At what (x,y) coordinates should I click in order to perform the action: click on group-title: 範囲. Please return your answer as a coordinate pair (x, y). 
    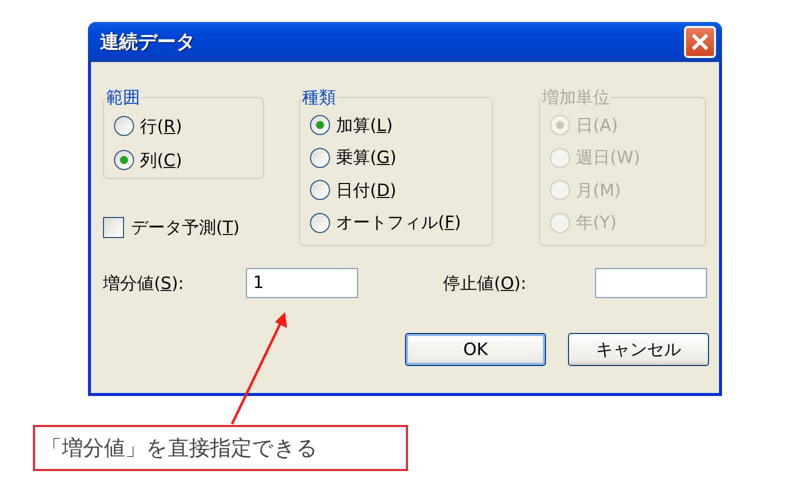
    Looking at the image, I should click on (123, 98).